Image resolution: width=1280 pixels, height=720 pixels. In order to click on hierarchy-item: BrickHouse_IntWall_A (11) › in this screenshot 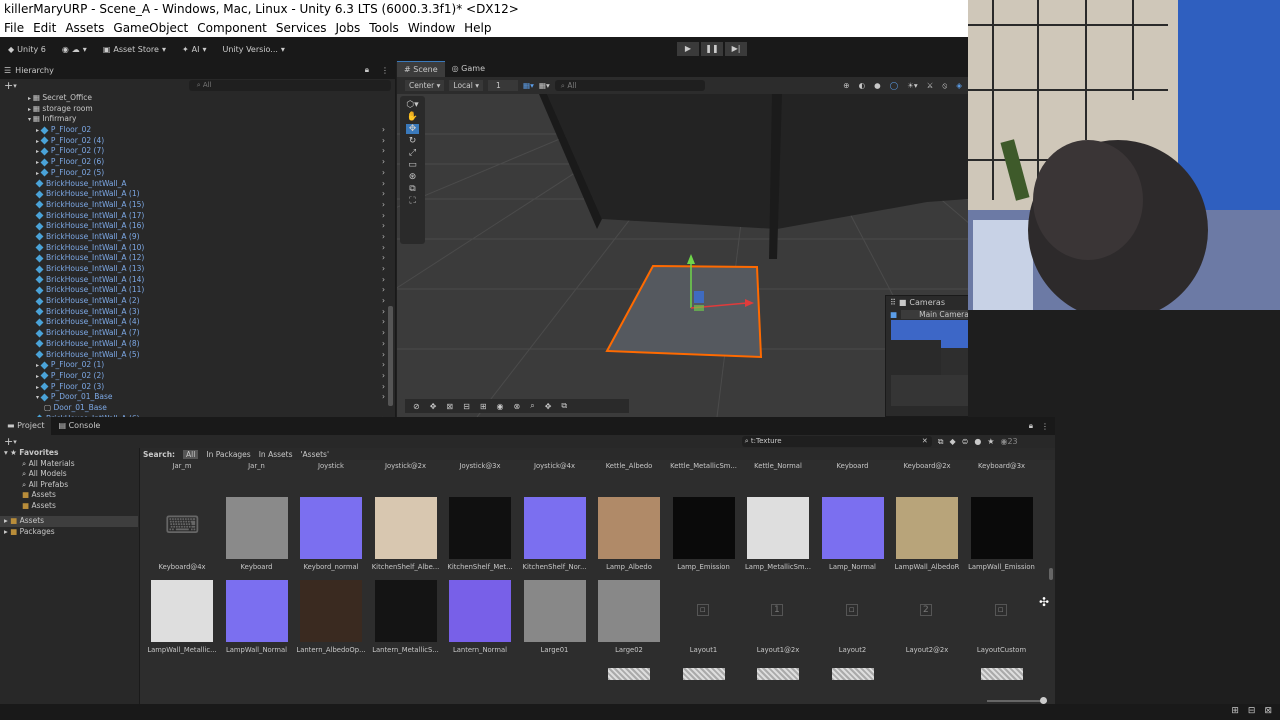, I will do `click(197, 290)`.